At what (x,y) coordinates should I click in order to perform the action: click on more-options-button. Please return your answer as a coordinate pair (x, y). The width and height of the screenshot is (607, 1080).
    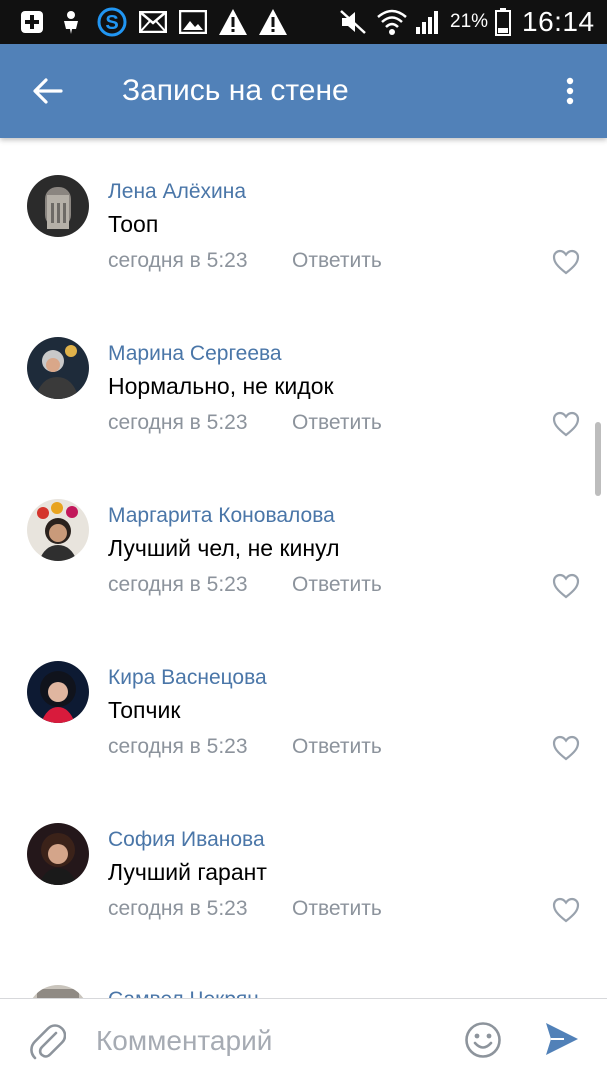
    Looking at the image, I should click on (570, 91).